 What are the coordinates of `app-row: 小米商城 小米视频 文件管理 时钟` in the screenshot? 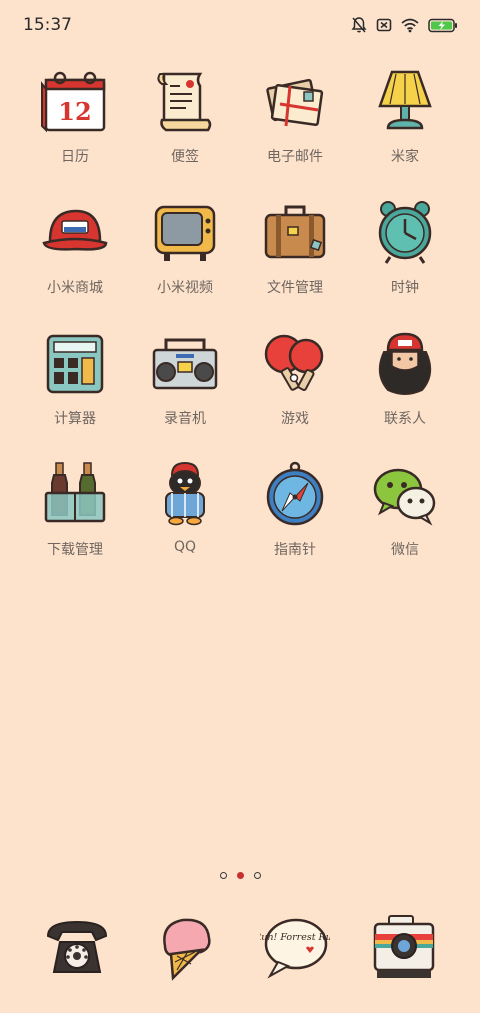 It's located at (240, 262).